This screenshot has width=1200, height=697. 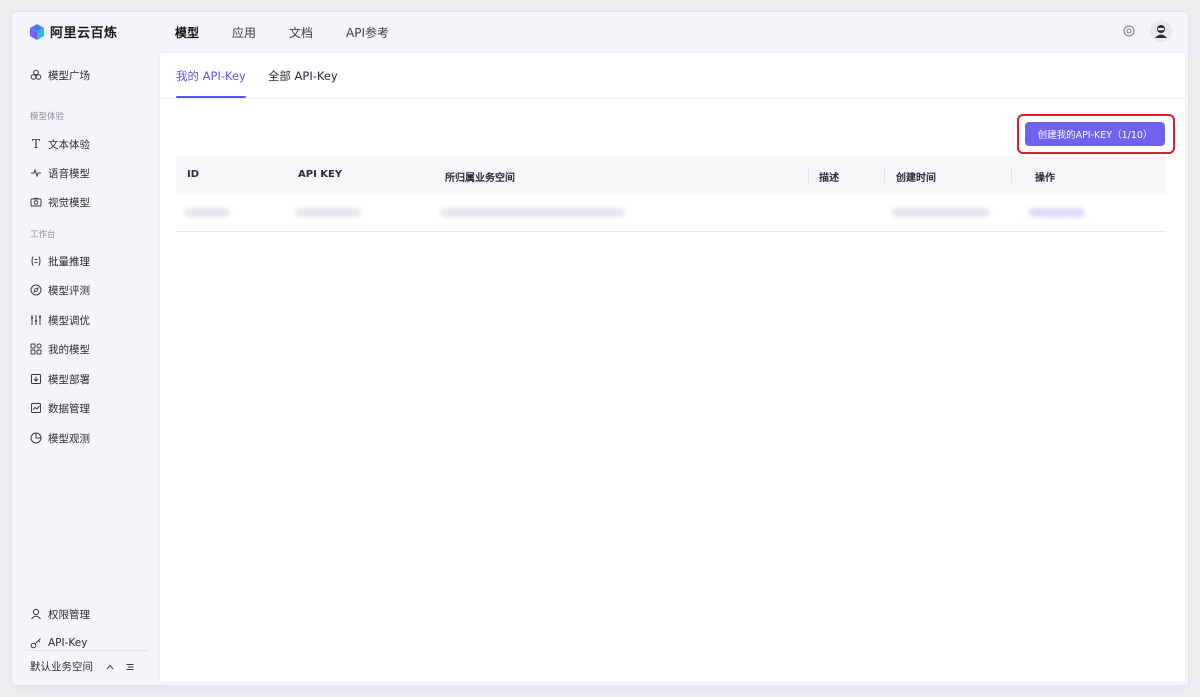 I want to click on sidebar-item-vision-model: 视觉模型, so click(x=60, y=202).